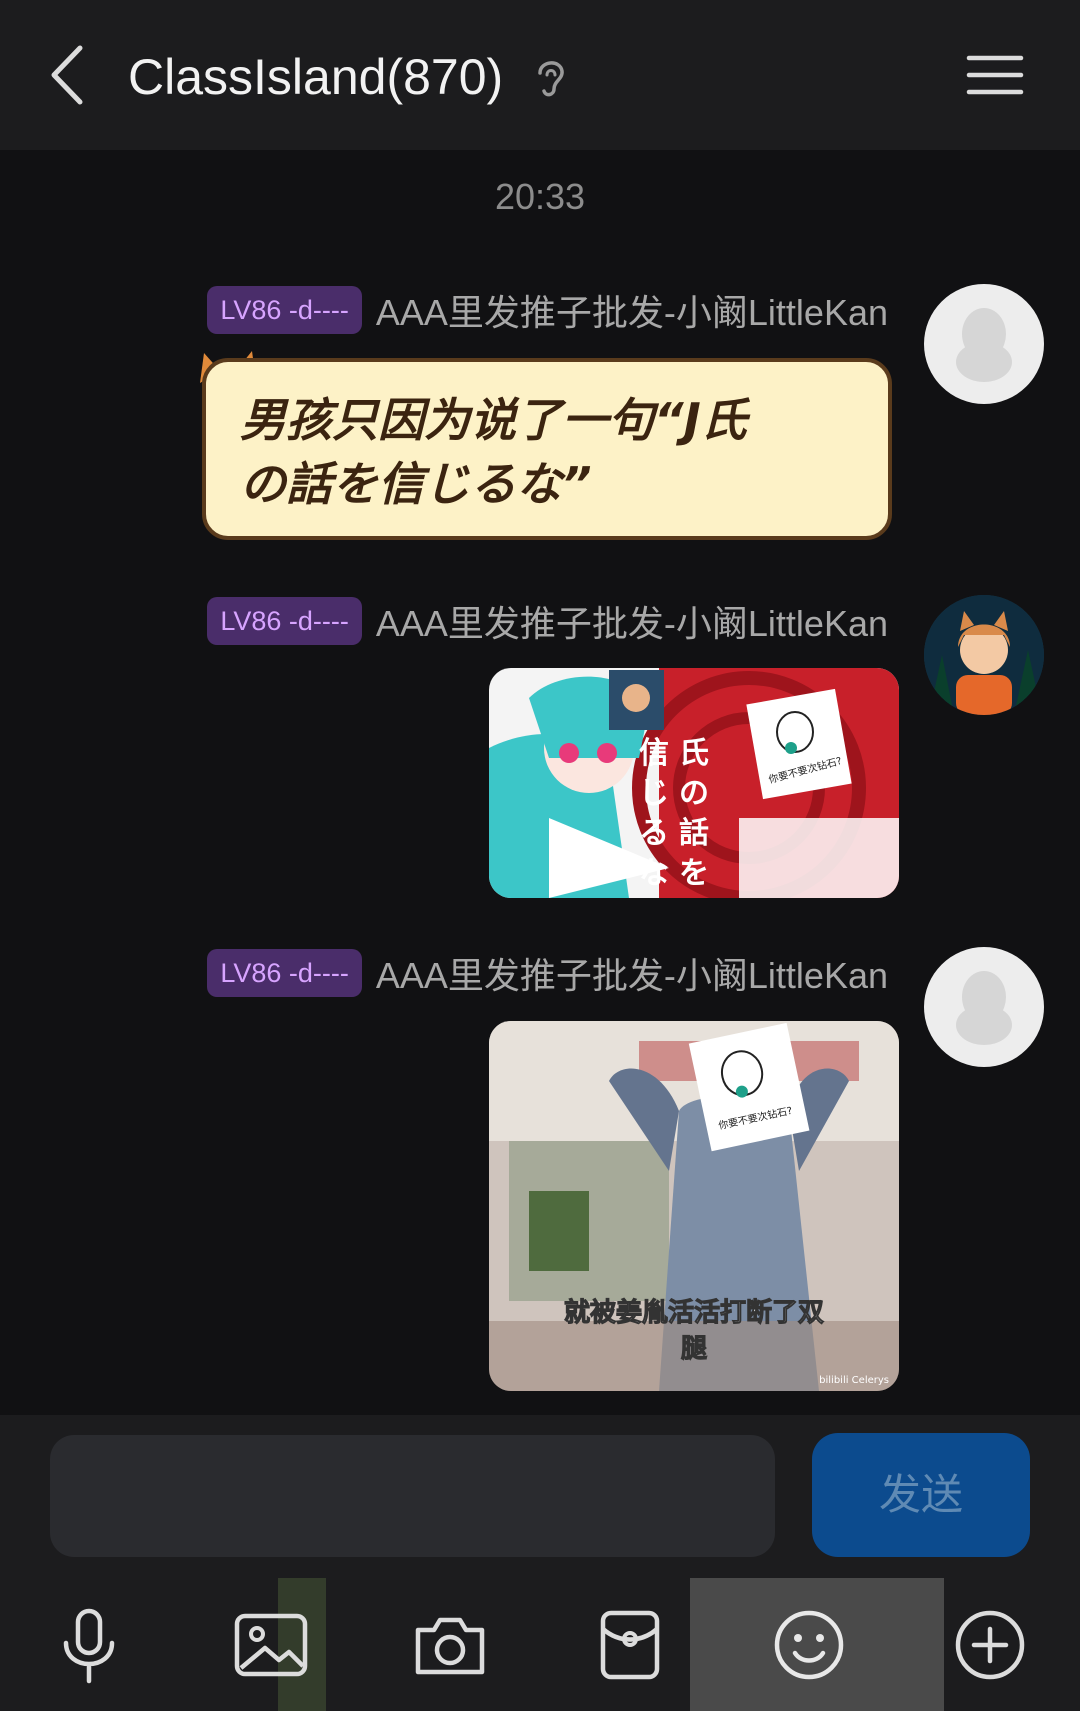 This screenshot has height=1711, width=1080. What do you see at coordinates (694, 753) in the screenshot?
I see `vertical-char: 氏` at bounding box center [694, 753].